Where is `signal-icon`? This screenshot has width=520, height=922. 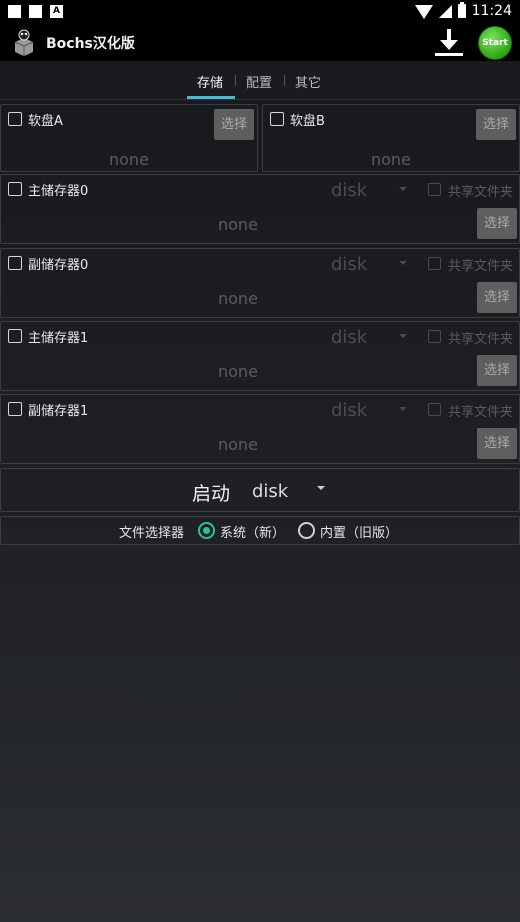
signal-icon is located at coordinates (445, 11).